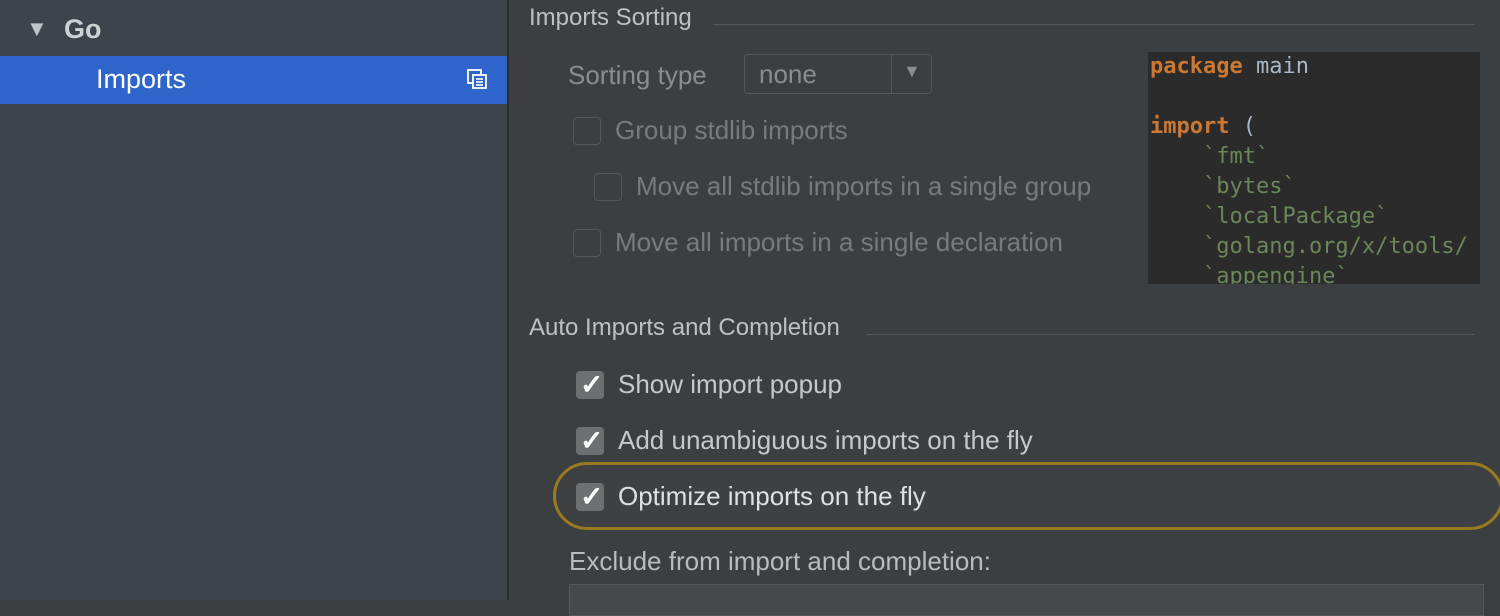  What do you see at coordinates (83, 29) in the screenshot?
I see `tree-node-go-label: Go` at bounding box center [83, 29].